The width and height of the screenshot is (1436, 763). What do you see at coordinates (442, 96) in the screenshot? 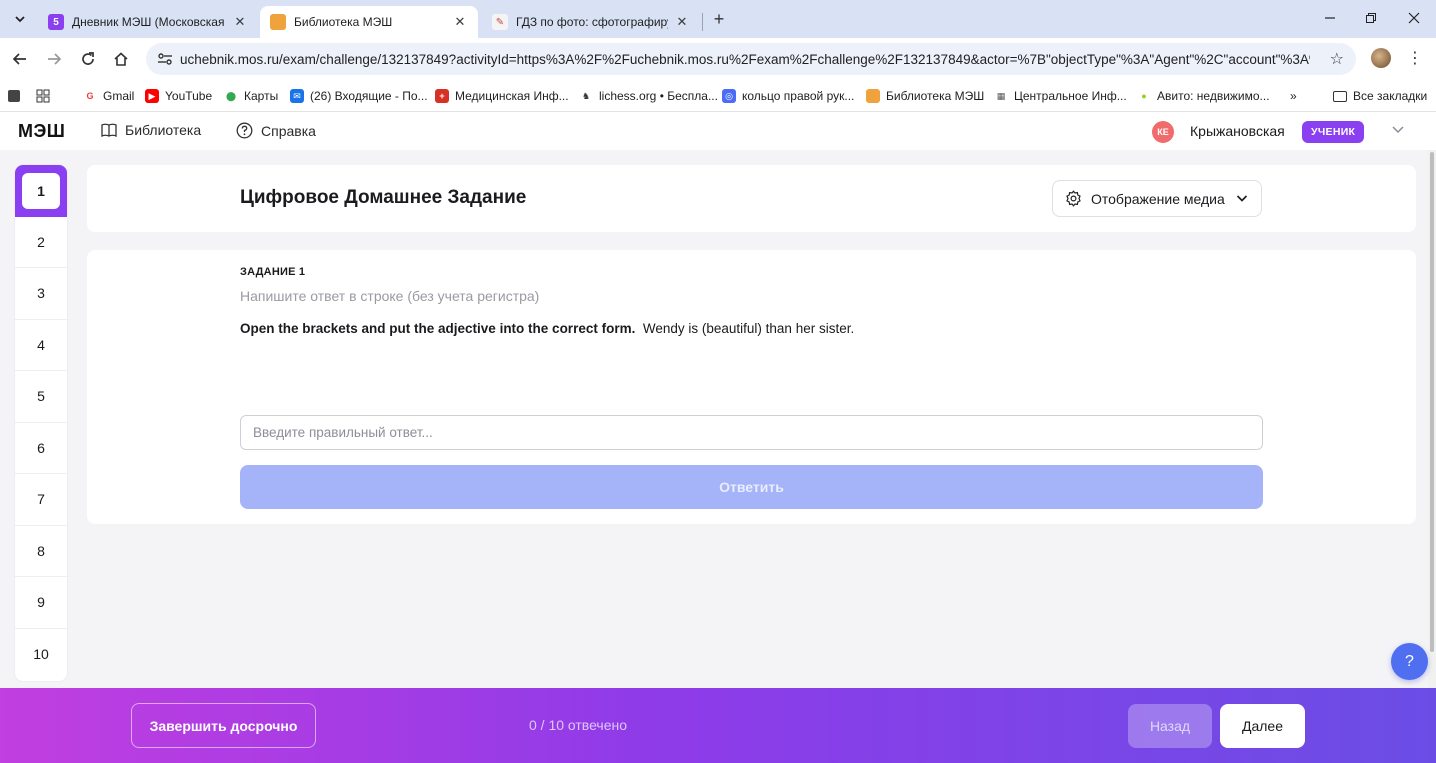
I see `medical-icon: +` at bounding box center [442, 96].